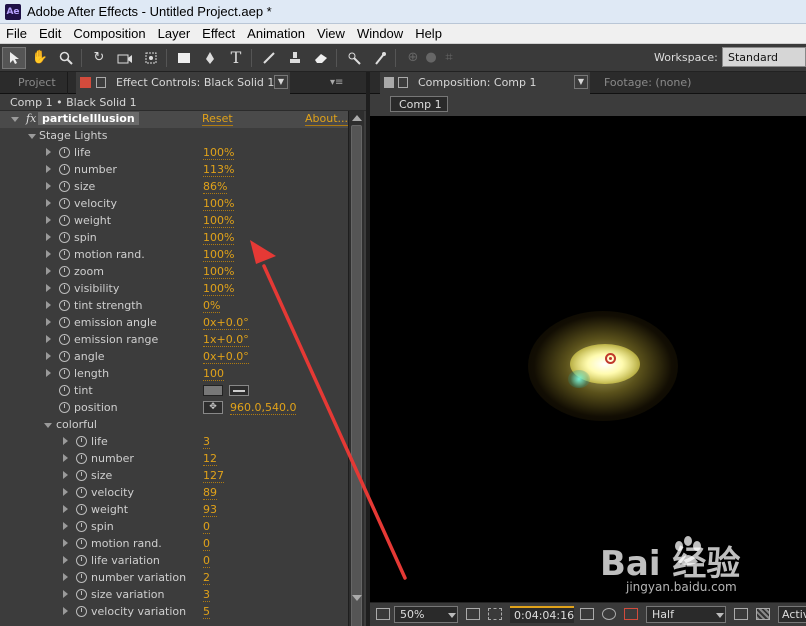 This screenshot has height=626, width=806. Describe the element at coordinates (792, 614) in the screenshot. I see `camera-view-select: Active Camera` at that location.